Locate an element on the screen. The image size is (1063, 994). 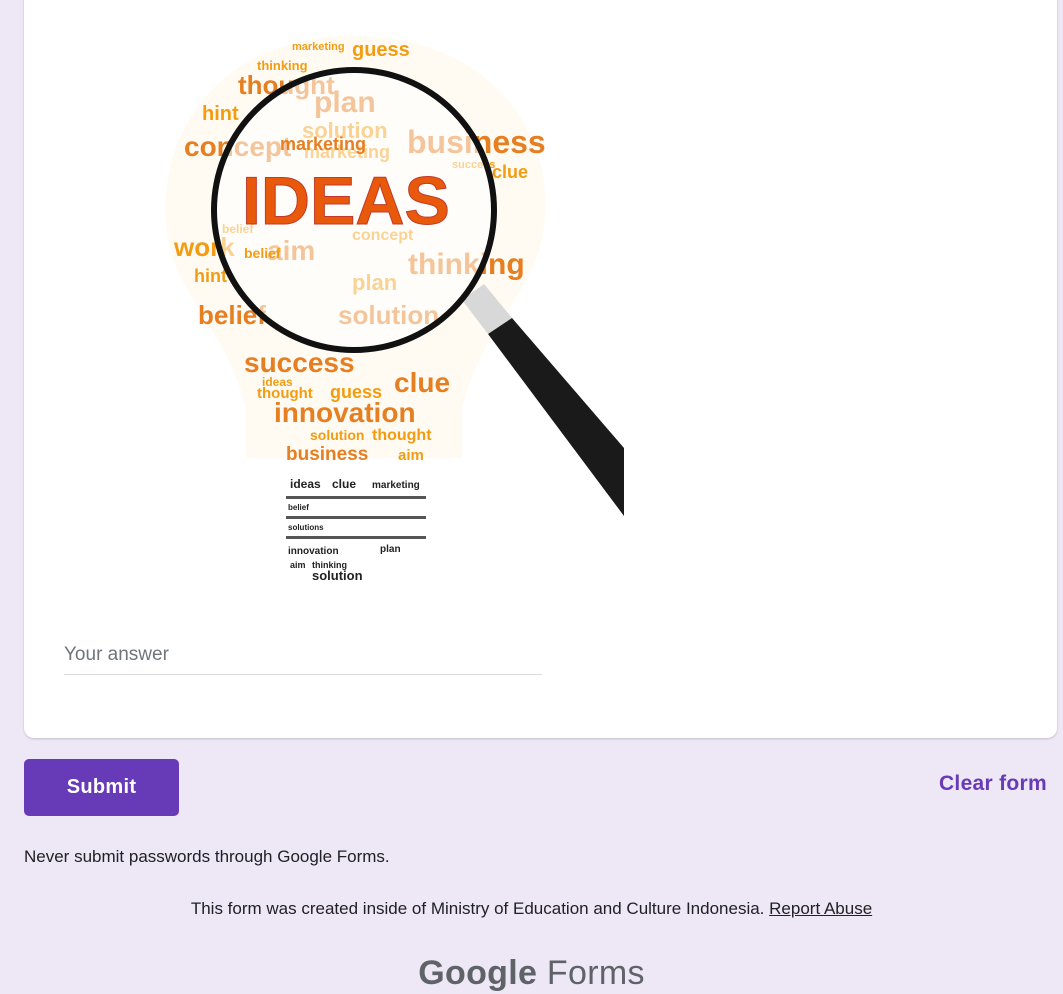
word-hint-2: hint is located at coordinates (210, 276).